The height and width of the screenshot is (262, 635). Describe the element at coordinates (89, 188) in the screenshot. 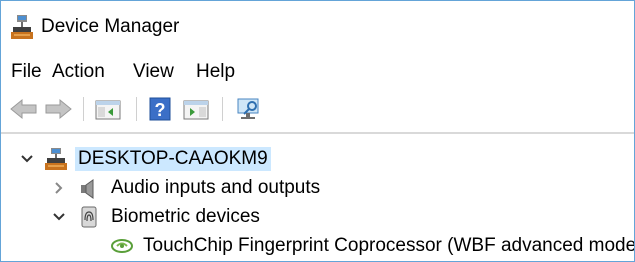

I see `speaker-icon` at that location.